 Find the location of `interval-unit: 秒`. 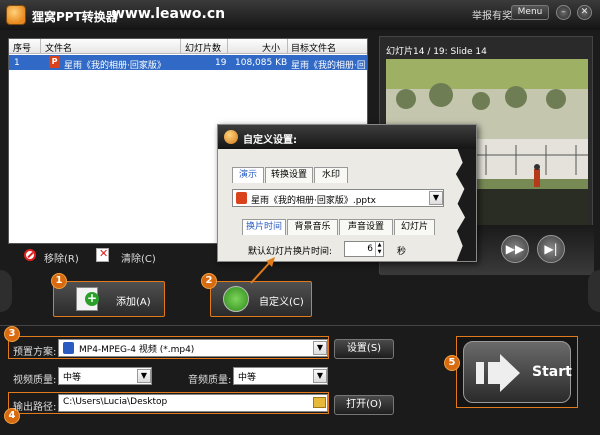

interval-unit: 秒 is located at coordinates (402, 252).